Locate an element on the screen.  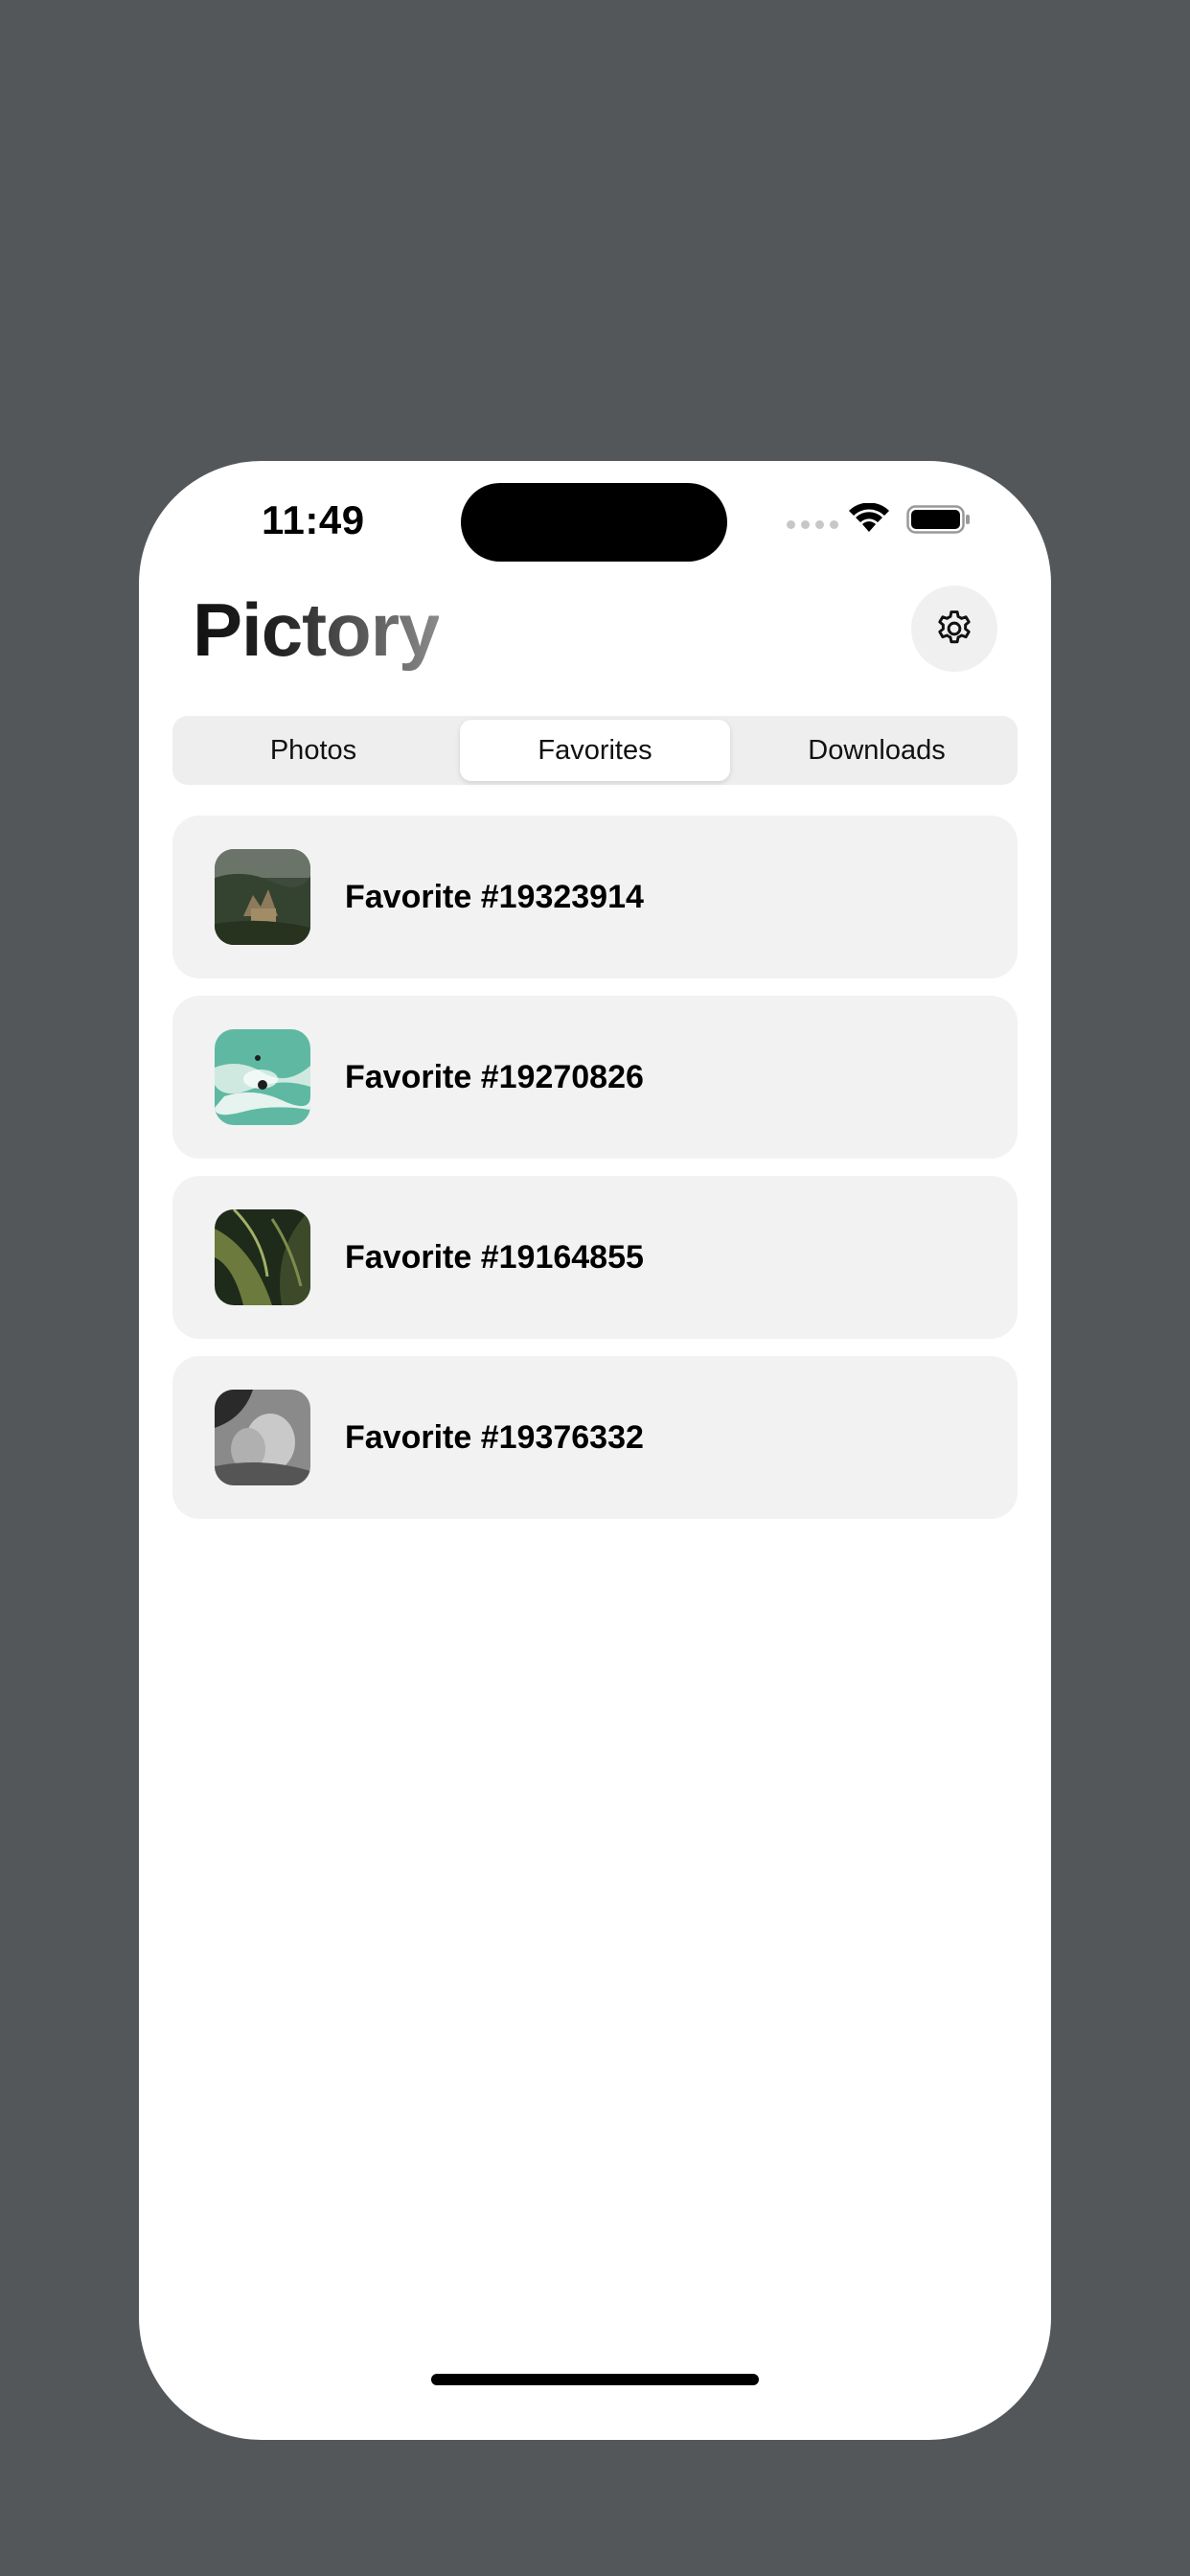
list-item: Favorite #19164855 is located at coordinates (595, 1257).